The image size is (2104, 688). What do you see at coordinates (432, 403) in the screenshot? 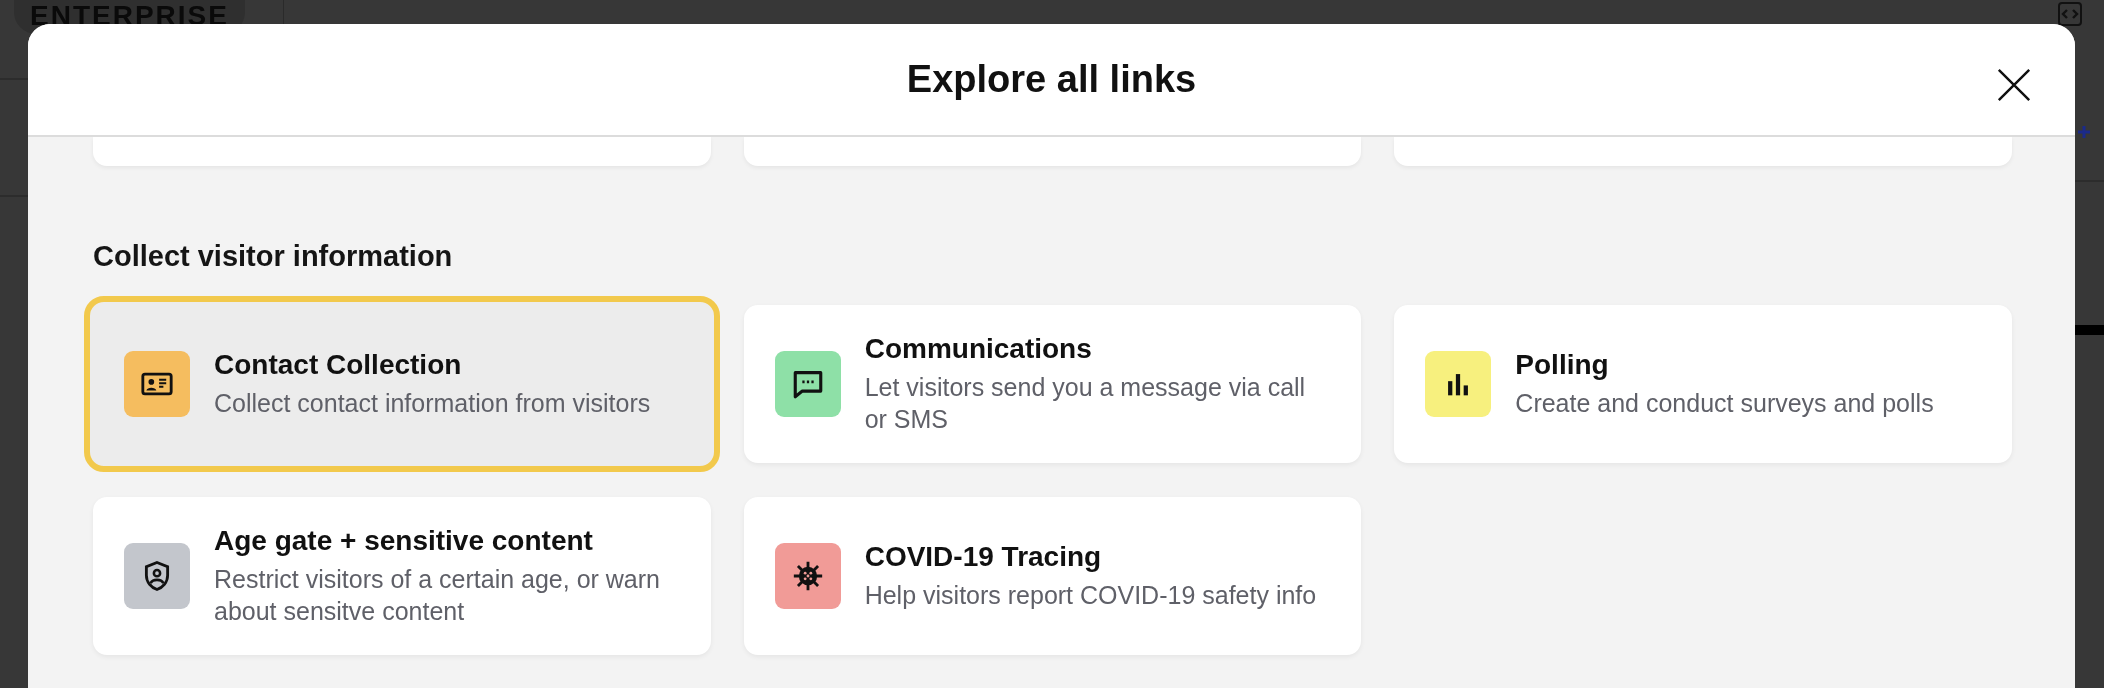
I see `card-description: Collect contact information from visitors` at bounding box center [432, 403].